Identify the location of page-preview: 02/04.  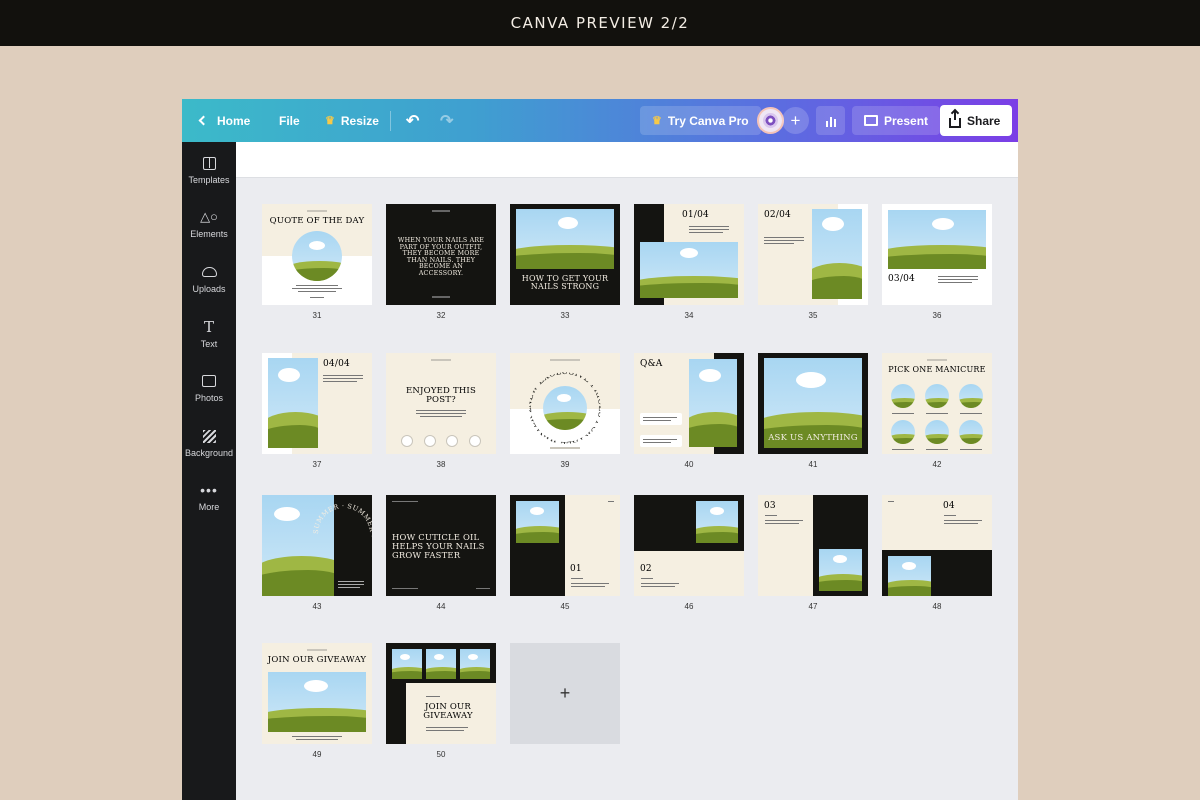
(813, 254).